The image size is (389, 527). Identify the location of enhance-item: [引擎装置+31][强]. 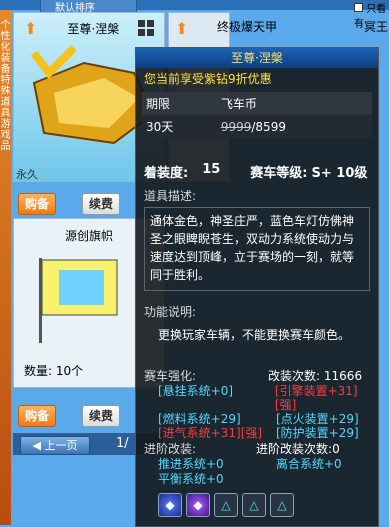
(316, 398).